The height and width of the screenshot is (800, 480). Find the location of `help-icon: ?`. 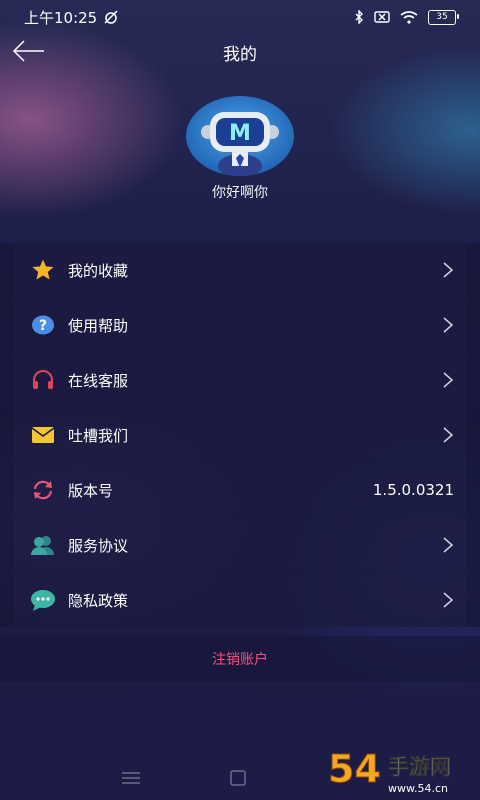

help-icon: ? is located at coordinates (43, 325).